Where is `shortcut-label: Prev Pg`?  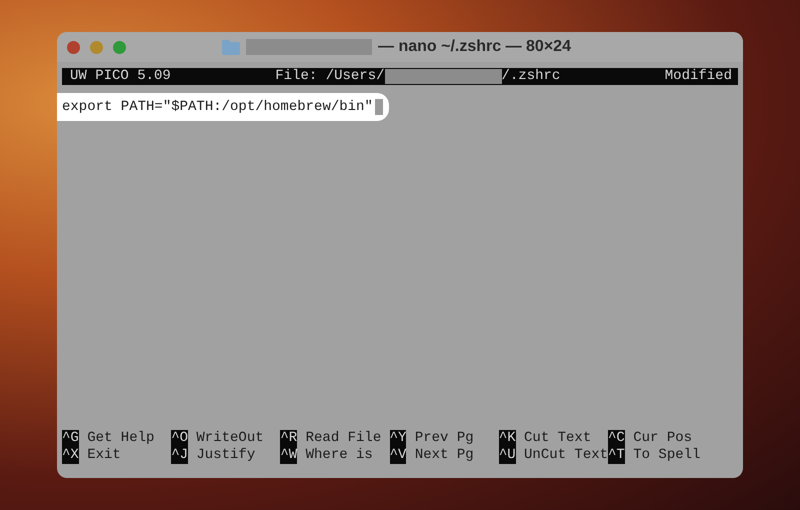 shortcut-label: Prev Pg is located at coordinates (444, 438).